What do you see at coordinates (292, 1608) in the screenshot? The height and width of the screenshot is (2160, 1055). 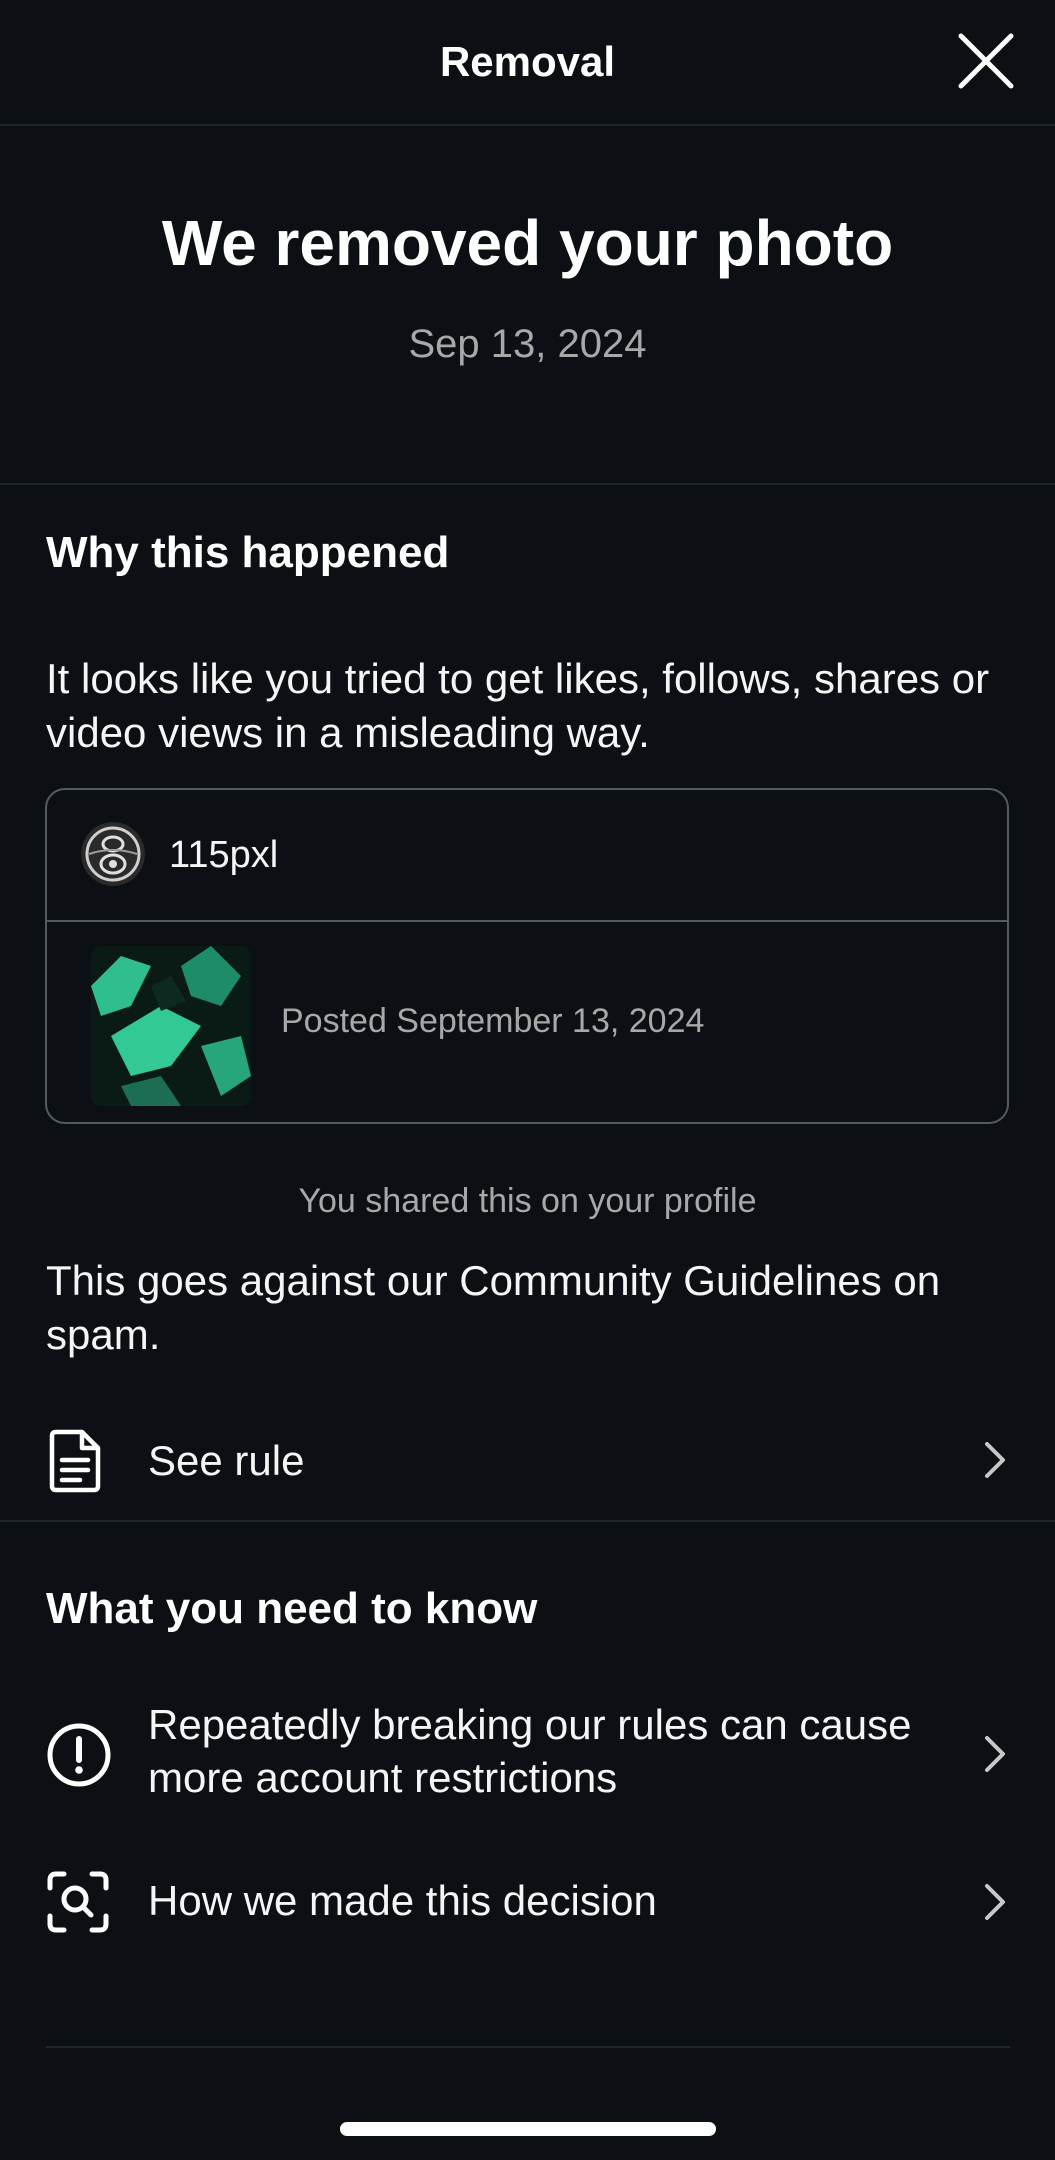 I see `need-to-know-heading: What you need to know` at bounding box center [292, 1608].